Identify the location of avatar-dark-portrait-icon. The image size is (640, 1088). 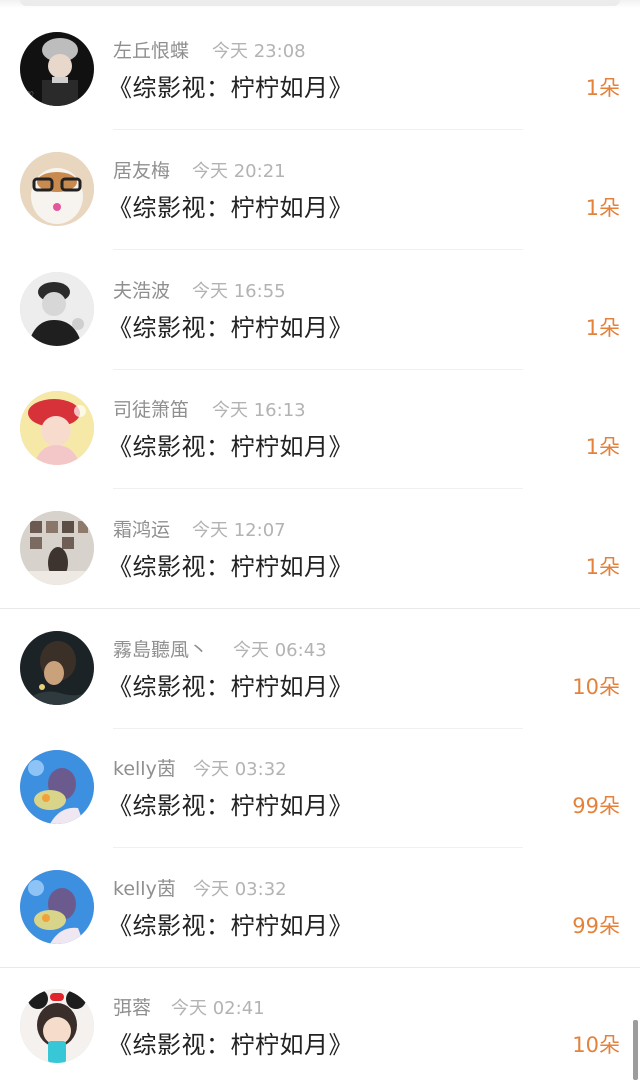
(57, 668).